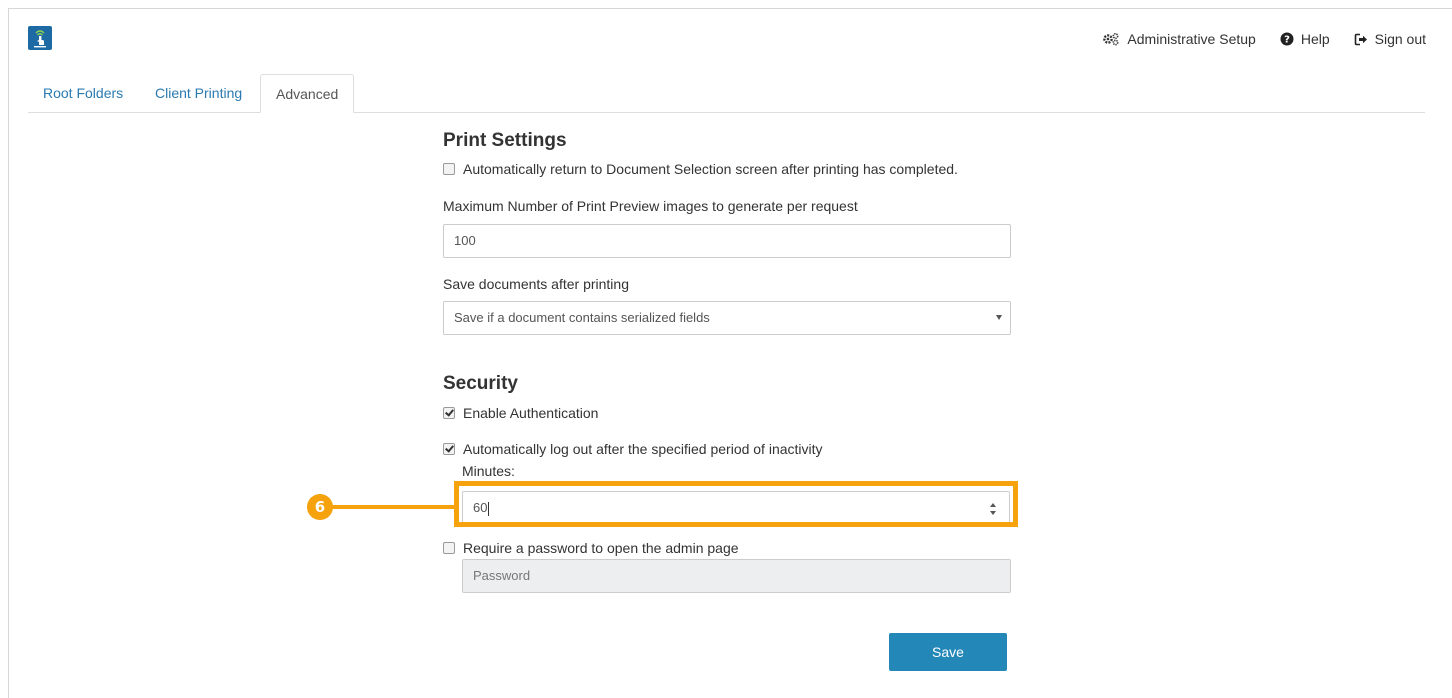 The width and height of the screenshot is (1452, 698). I want to click on save-button: Save, so click(948, 652).